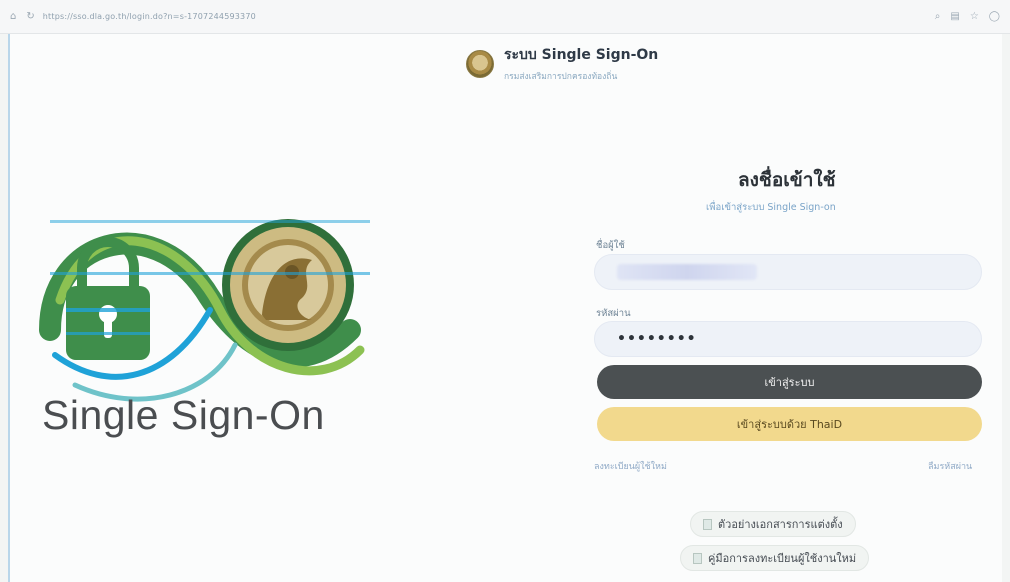 Image resolution: width=1010 pixels, height=582 pixels. I want to click on department-emblem, so click(288, 285).